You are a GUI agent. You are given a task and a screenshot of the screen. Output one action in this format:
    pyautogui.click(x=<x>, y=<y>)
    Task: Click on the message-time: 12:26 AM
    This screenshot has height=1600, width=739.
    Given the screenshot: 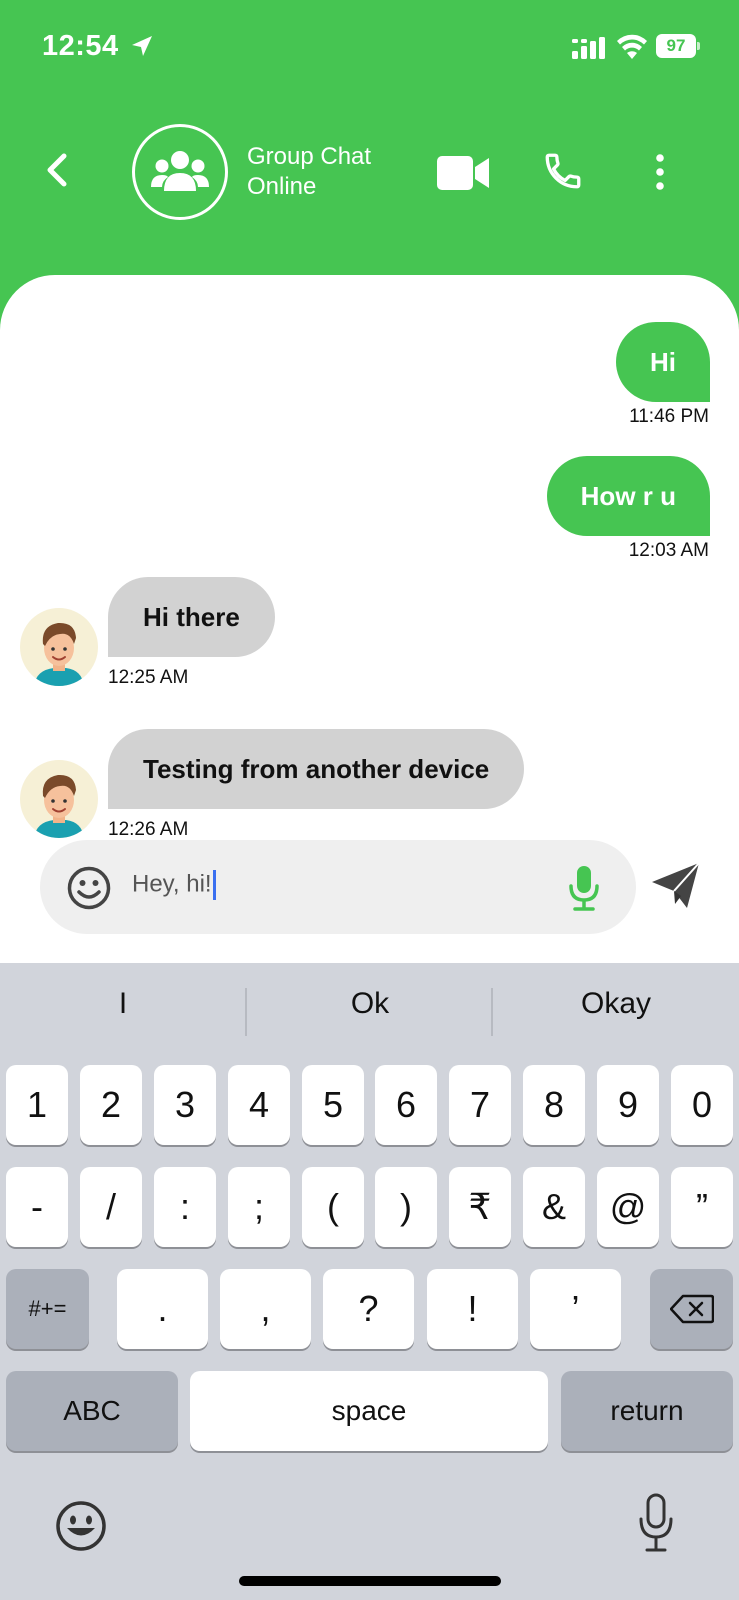 What is the action you would take?
    pyautogui.click(x=148, y=828)
    